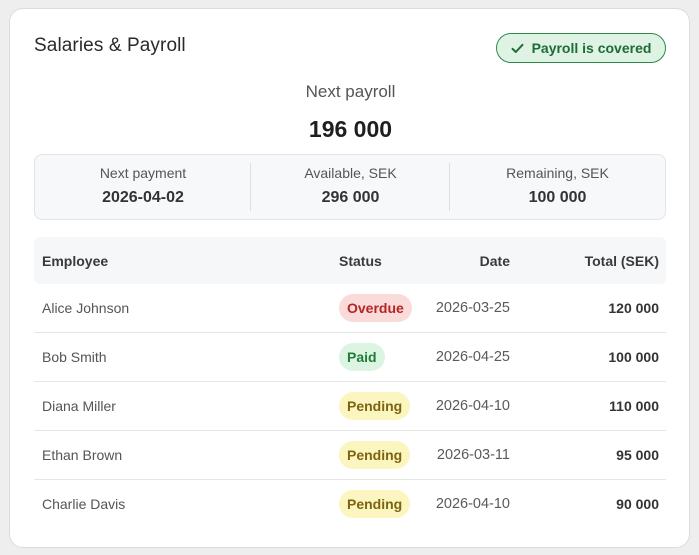  I want to click on card-title: Salaries & Payroll, so click(110, 45).